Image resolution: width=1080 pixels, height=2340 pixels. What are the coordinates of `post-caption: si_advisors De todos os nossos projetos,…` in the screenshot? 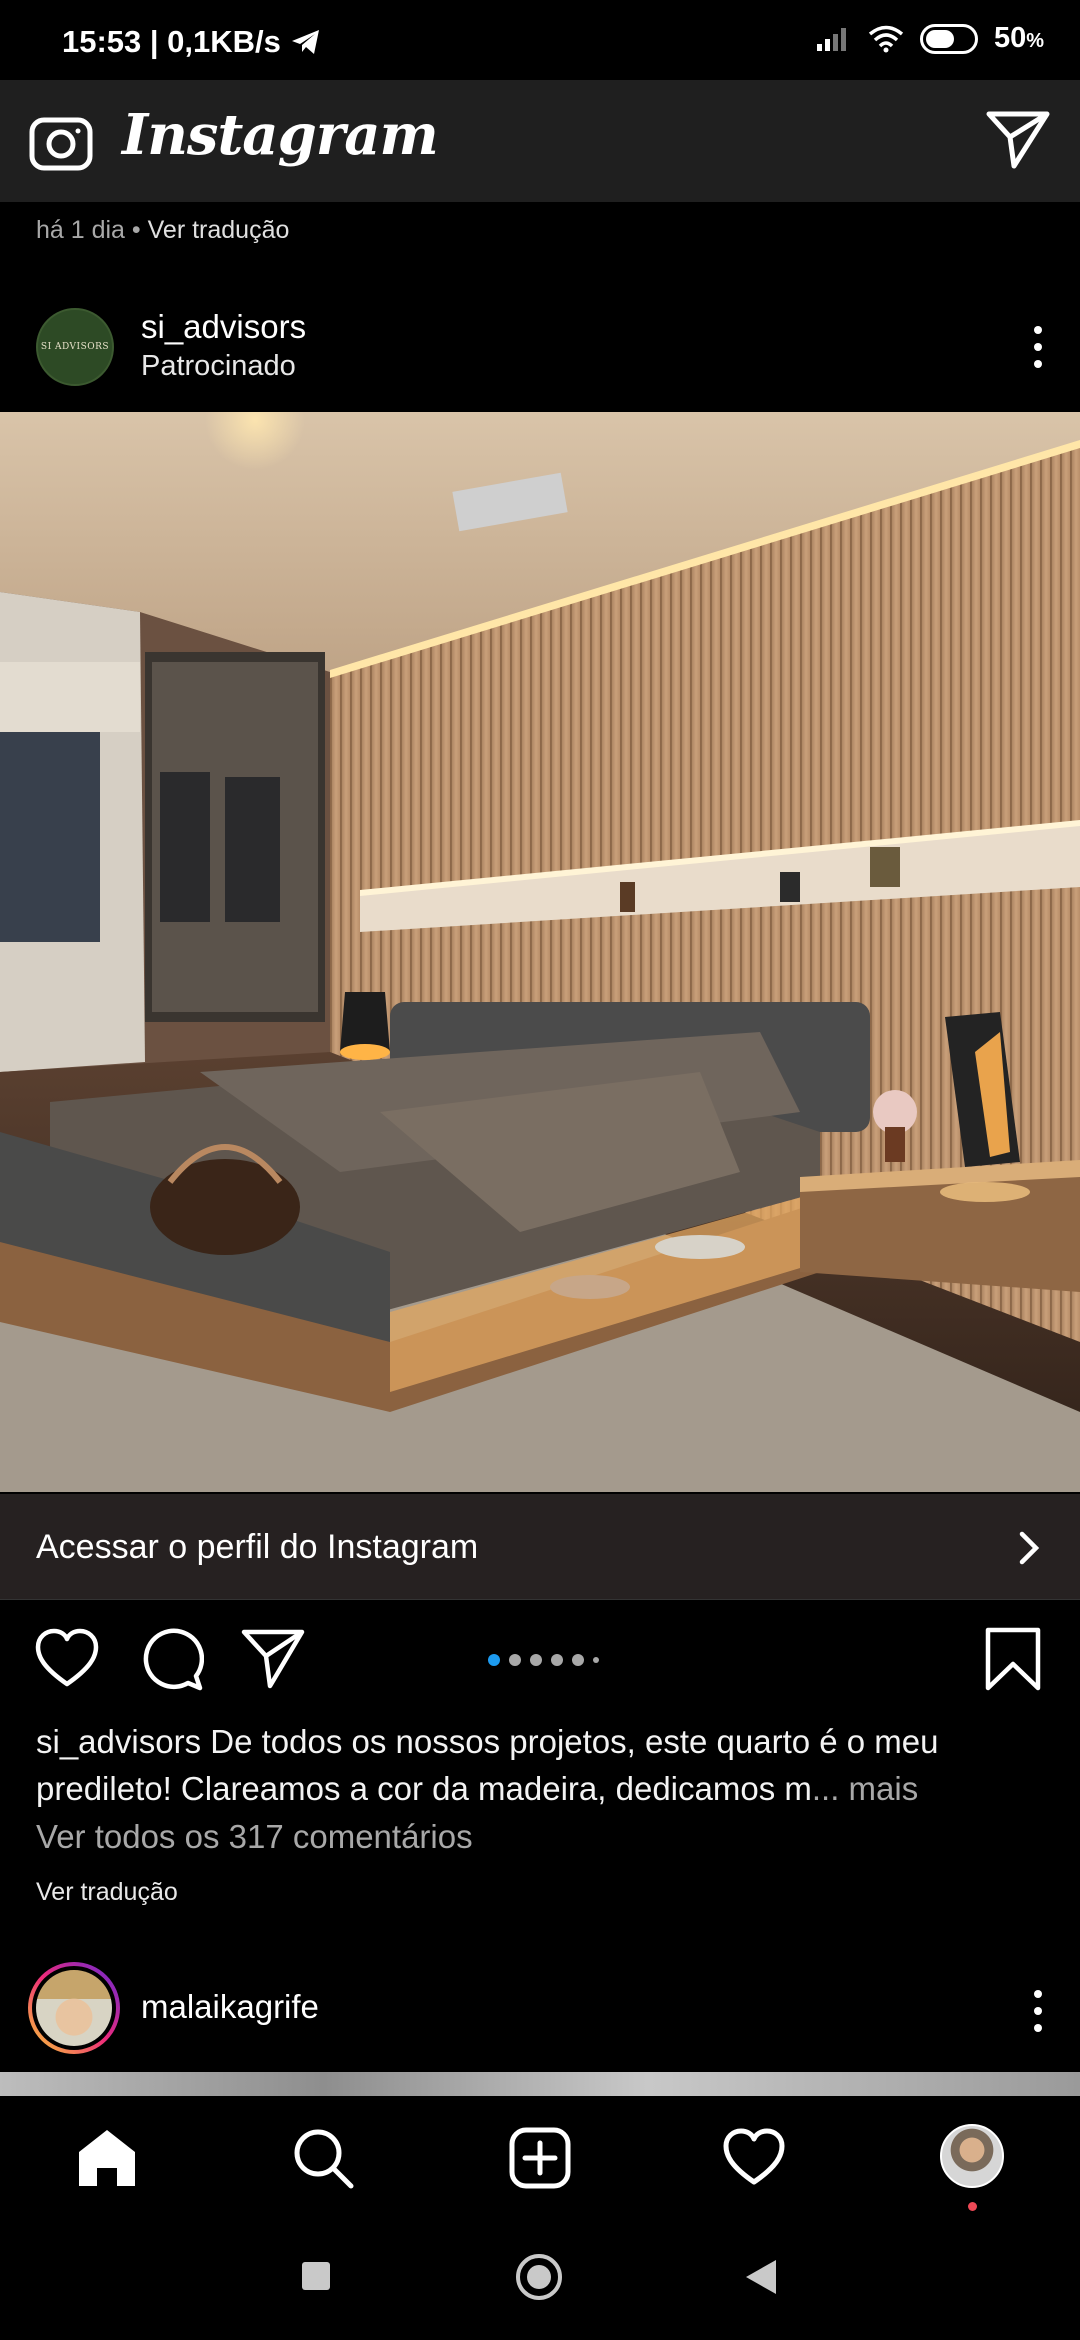 It's located at (541, 1765).